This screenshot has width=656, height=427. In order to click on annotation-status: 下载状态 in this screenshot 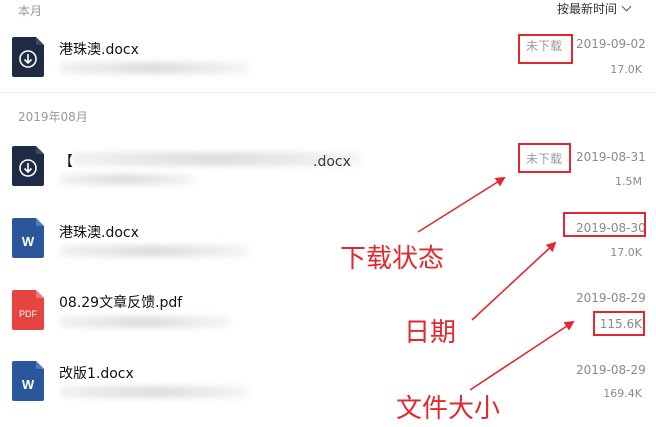, I will do `click(392, 259)`.